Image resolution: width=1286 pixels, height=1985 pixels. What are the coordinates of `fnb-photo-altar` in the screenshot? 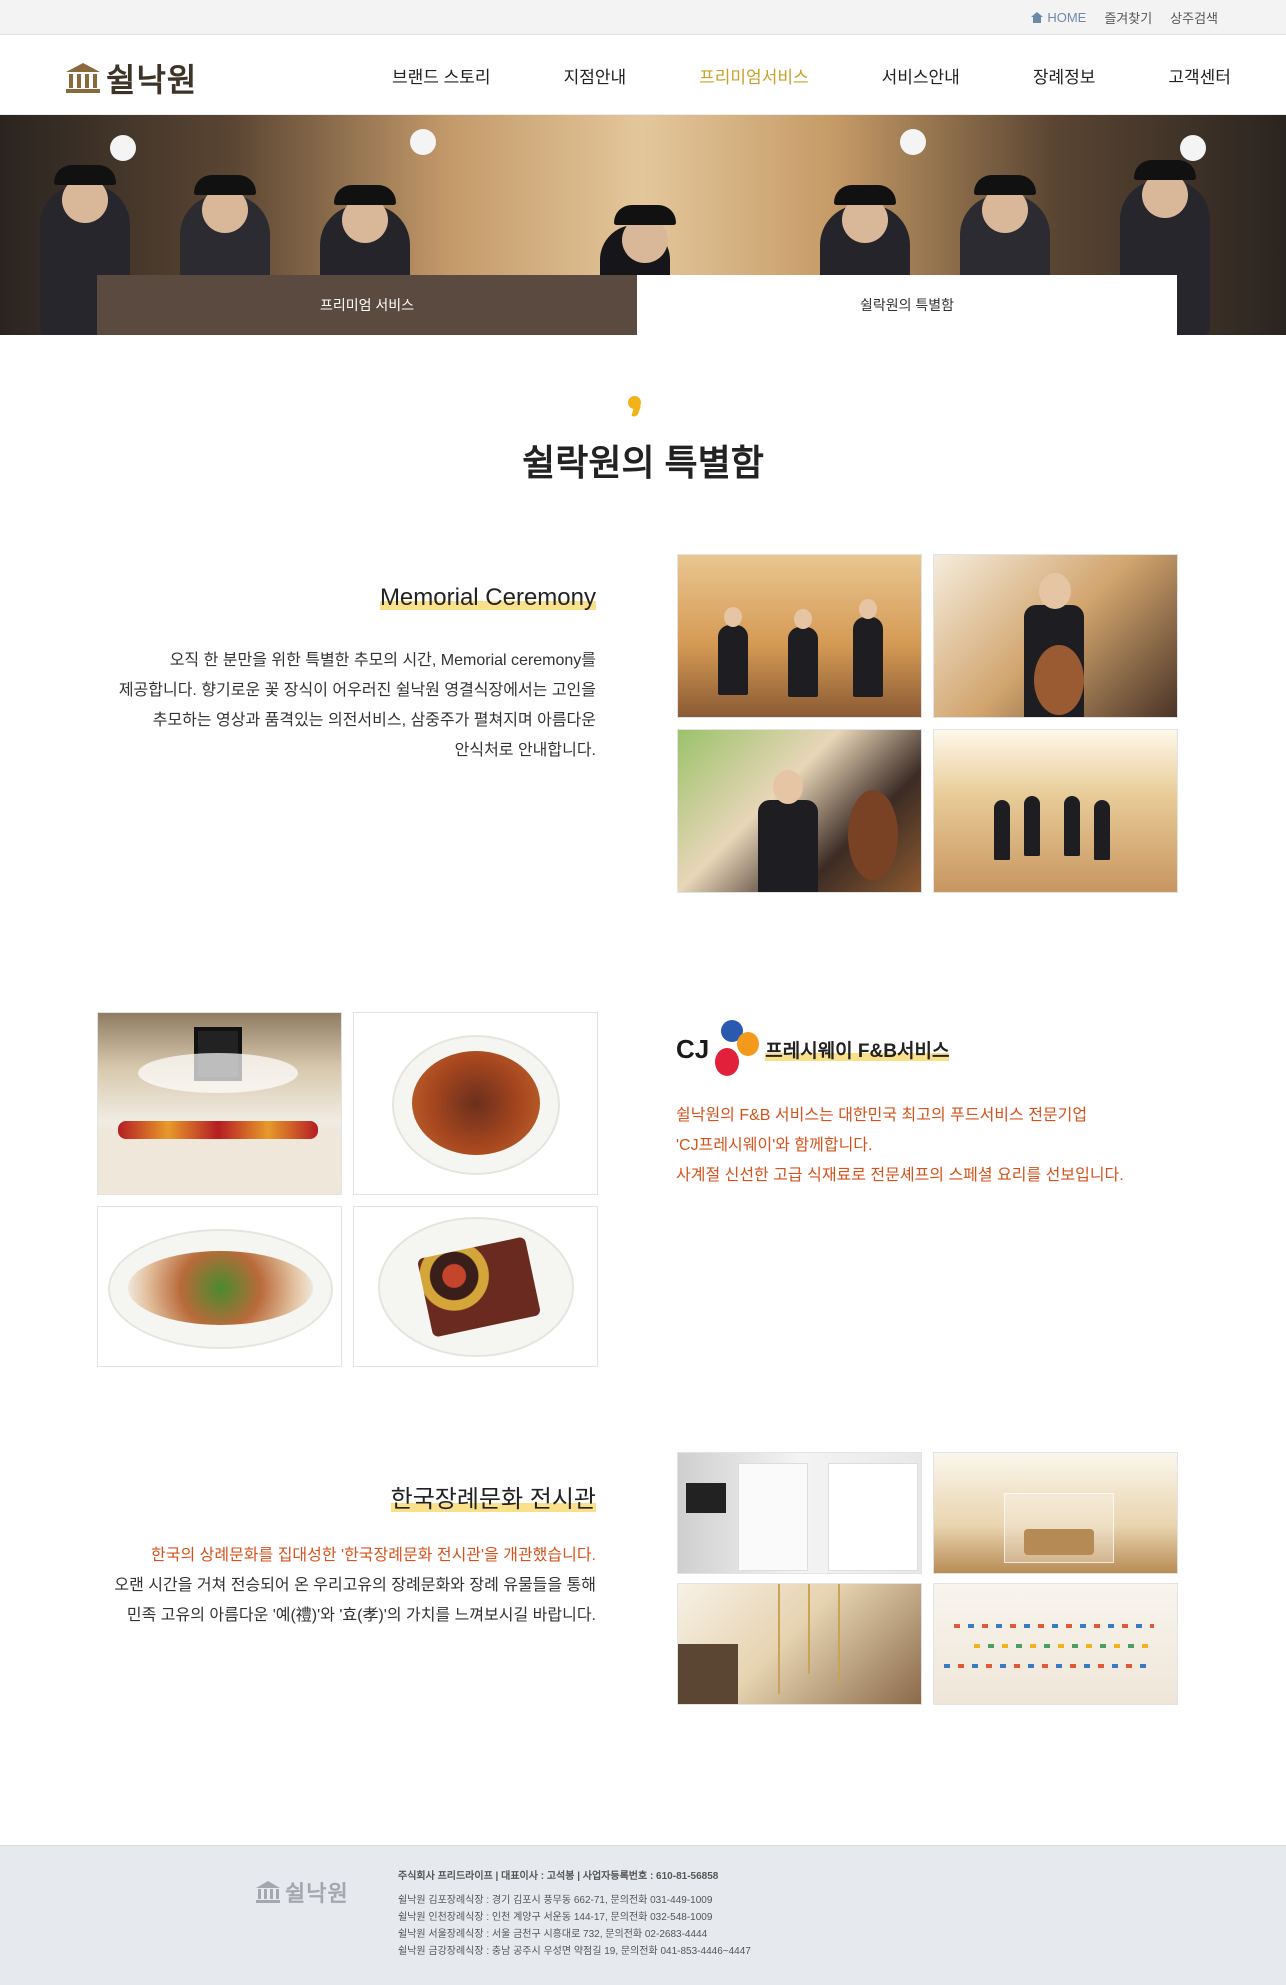 It's located at (219, 1103).